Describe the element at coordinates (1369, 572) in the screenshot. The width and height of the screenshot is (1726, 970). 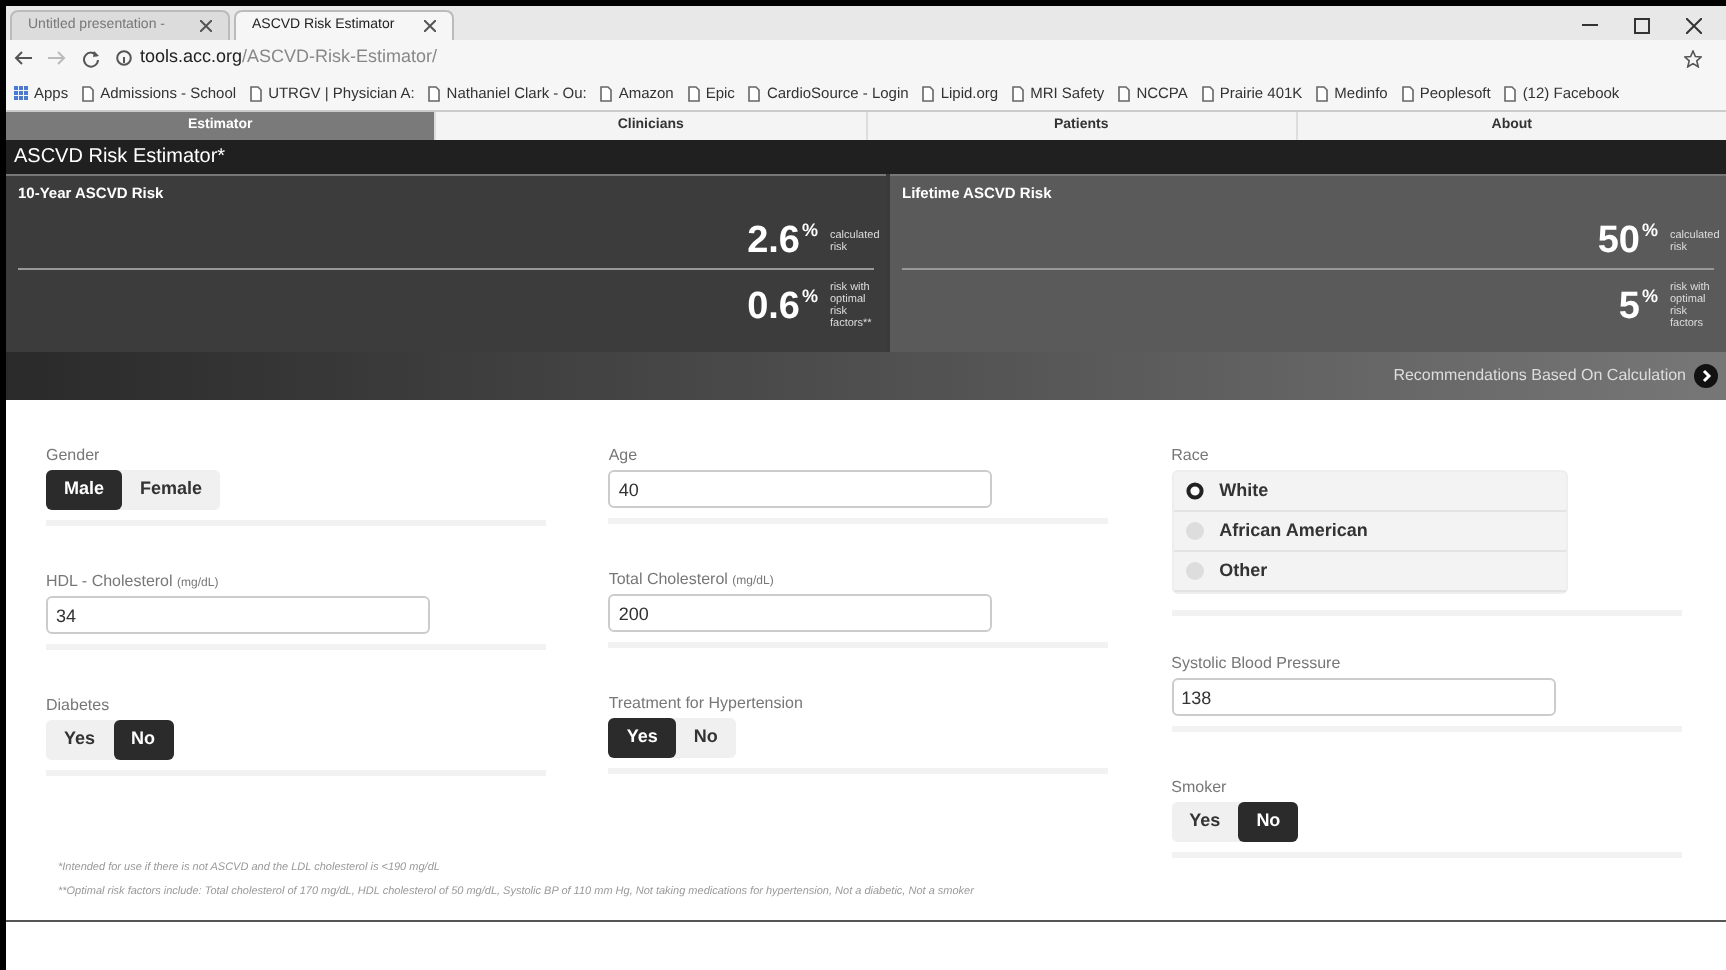
I see `radio-option: Other` at that location.